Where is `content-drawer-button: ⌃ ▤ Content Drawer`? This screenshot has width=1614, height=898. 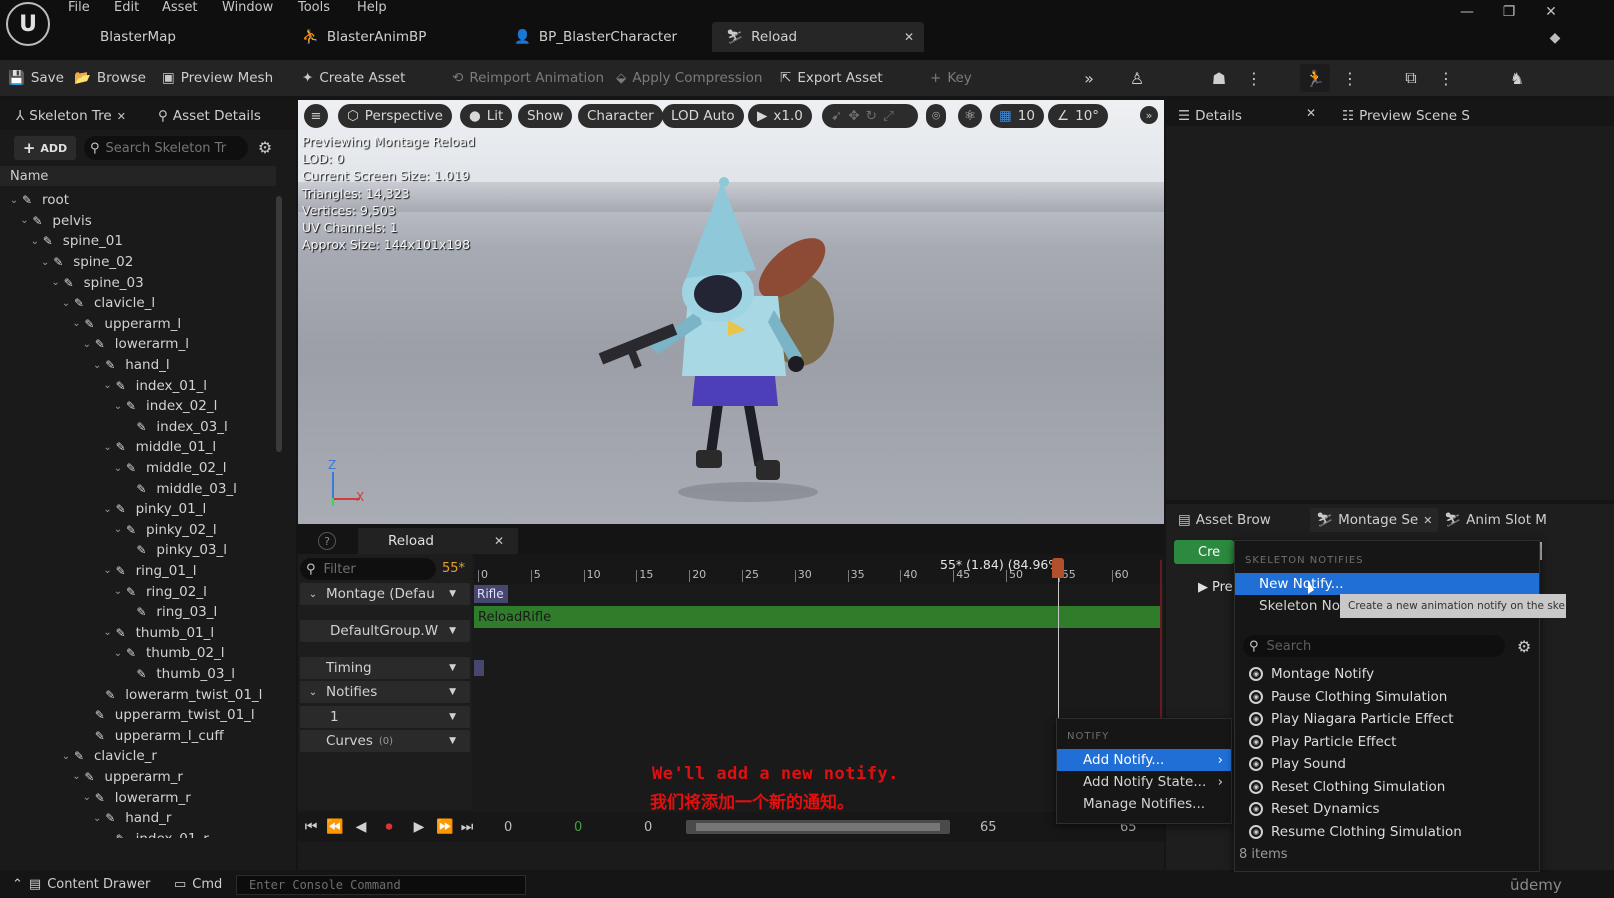 content-drawer-button: ⌃ ▤ Content Drawer is located at coordinates (81, 884).